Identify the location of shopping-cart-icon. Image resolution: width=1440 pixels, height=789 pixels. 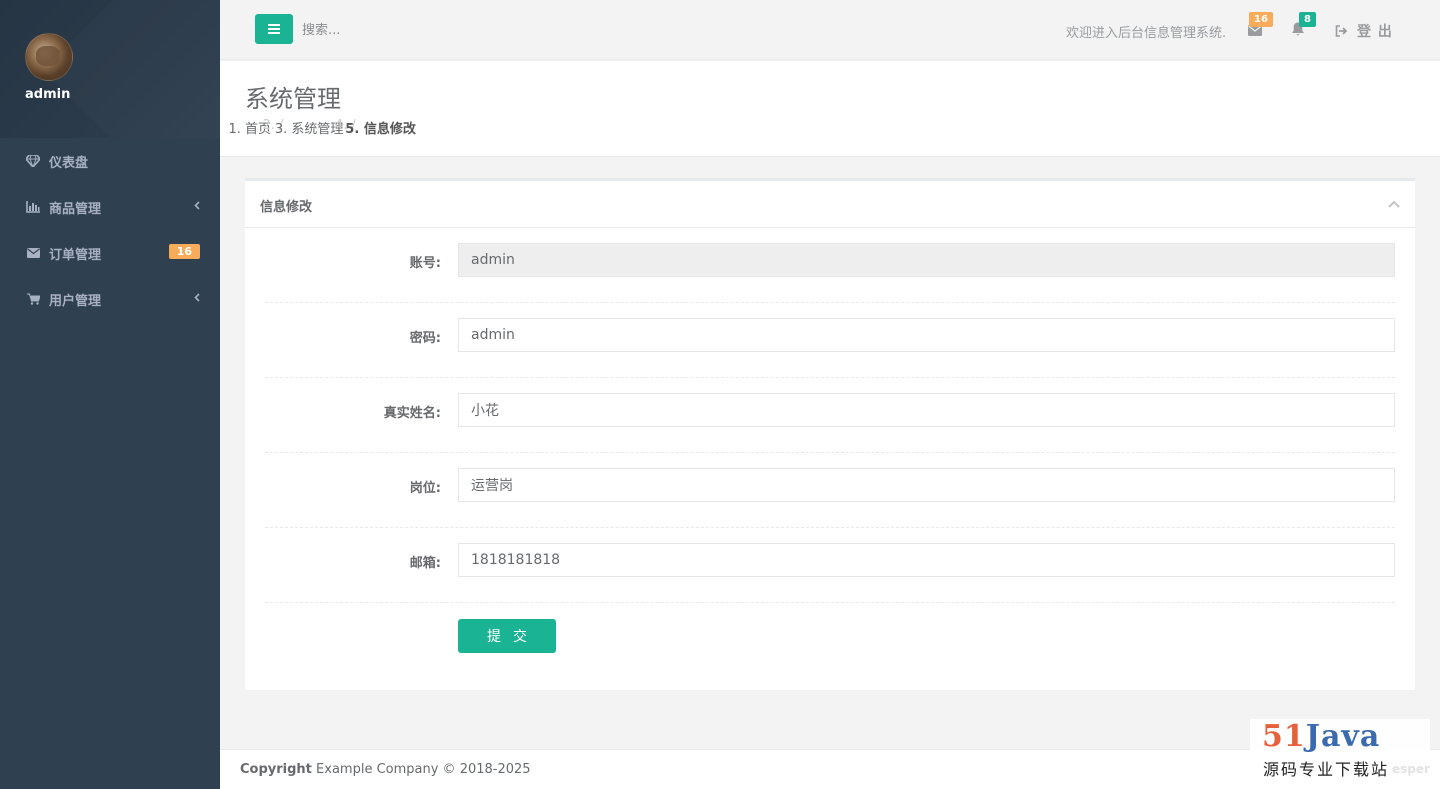
(33, 299).